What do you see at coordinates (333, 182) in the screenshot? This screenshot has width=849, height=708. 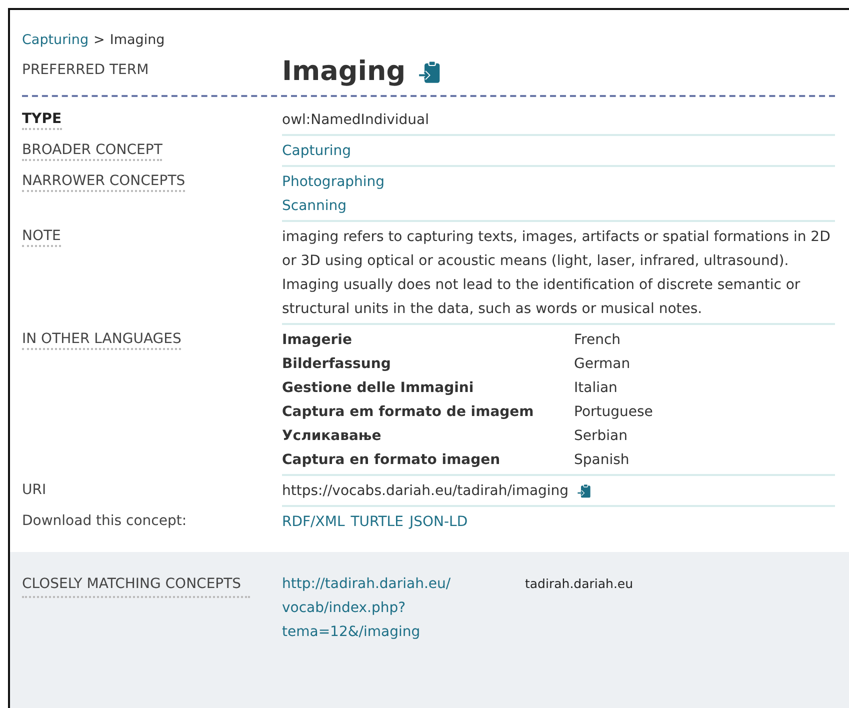 I see `concept-link: Photographing` at bounding box center [333, 182].